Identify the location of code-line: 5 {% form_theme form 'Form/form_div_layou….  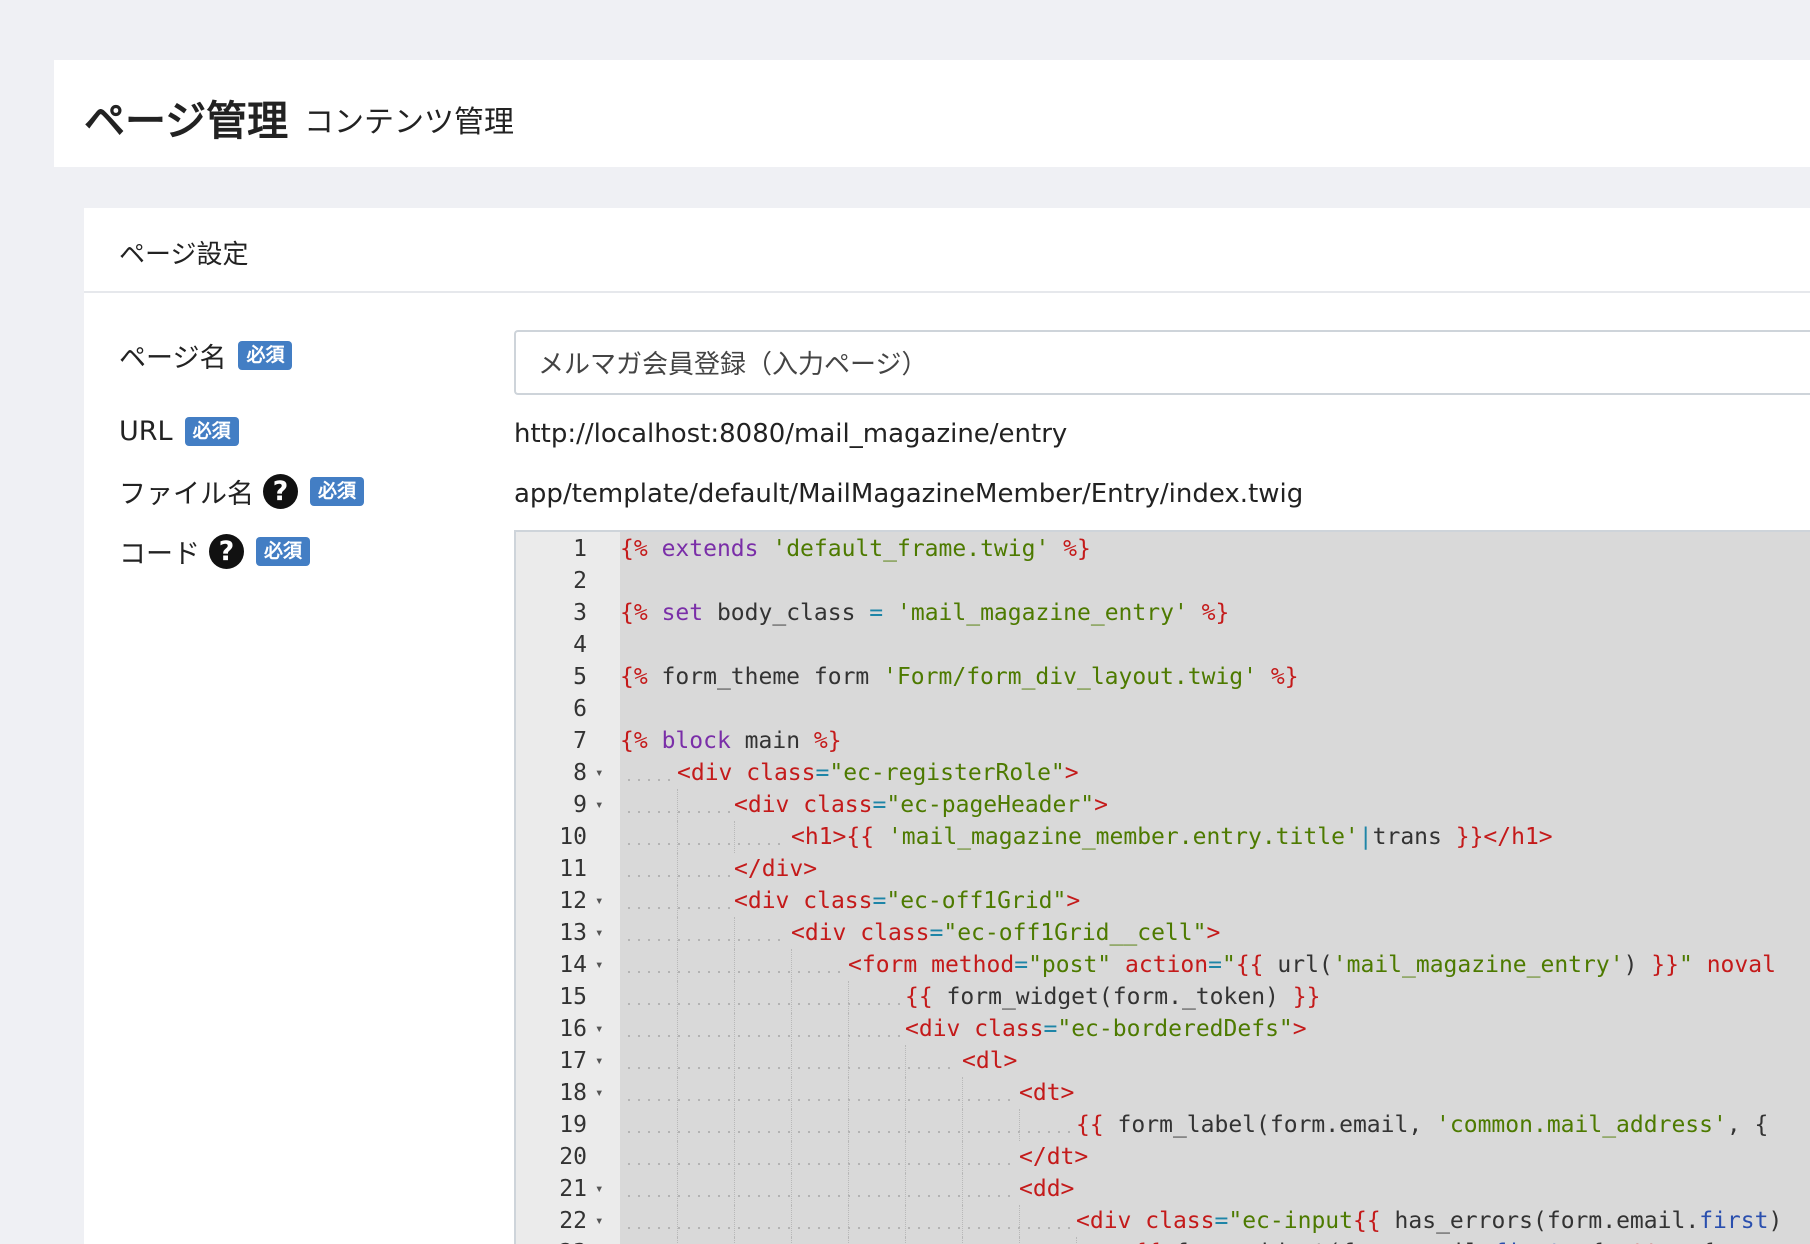
(1163, 677).